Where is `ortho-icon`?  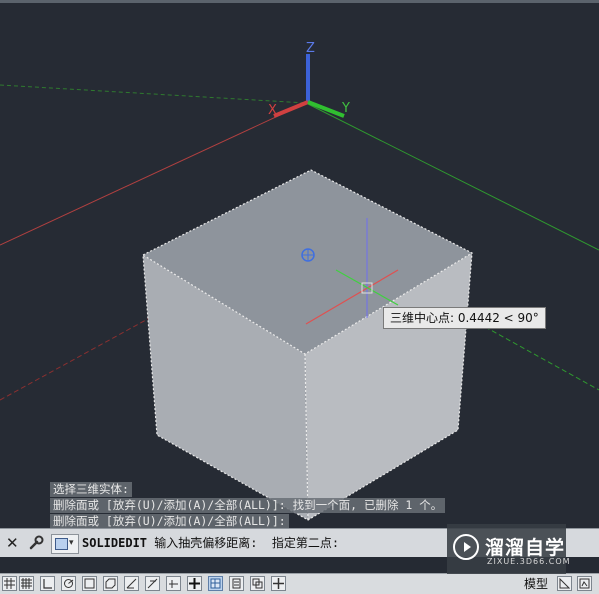 ortho-icon is located at coordinates (47, 583).